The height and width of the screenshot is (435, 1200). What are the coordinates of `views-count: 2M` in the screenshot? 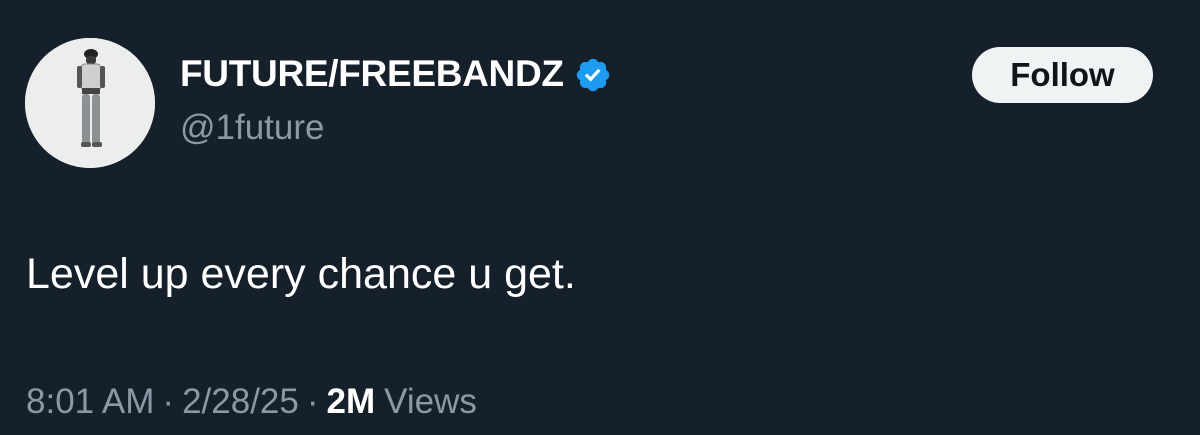 It's located at (351, 402).